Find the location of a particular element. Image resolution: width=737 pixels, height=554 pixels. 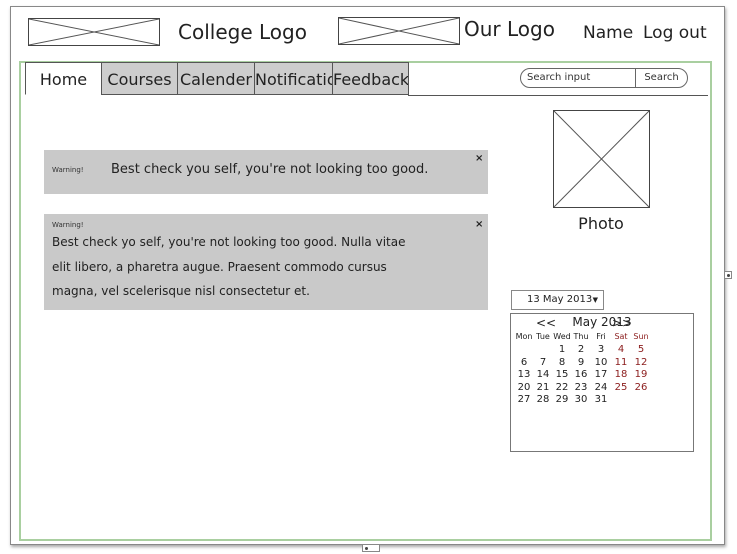

calendar-day: 23 is located at coordinates (581, 387).